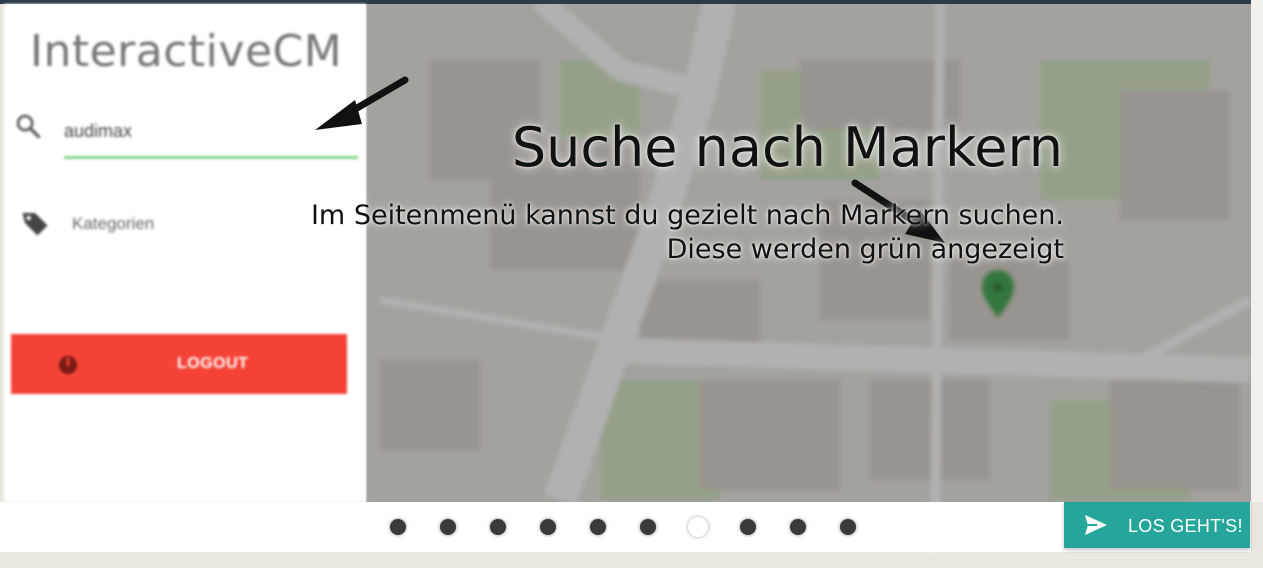  Describe the element at coordinates (211, 157) in the screenshot. I see `search-underline` at that location.